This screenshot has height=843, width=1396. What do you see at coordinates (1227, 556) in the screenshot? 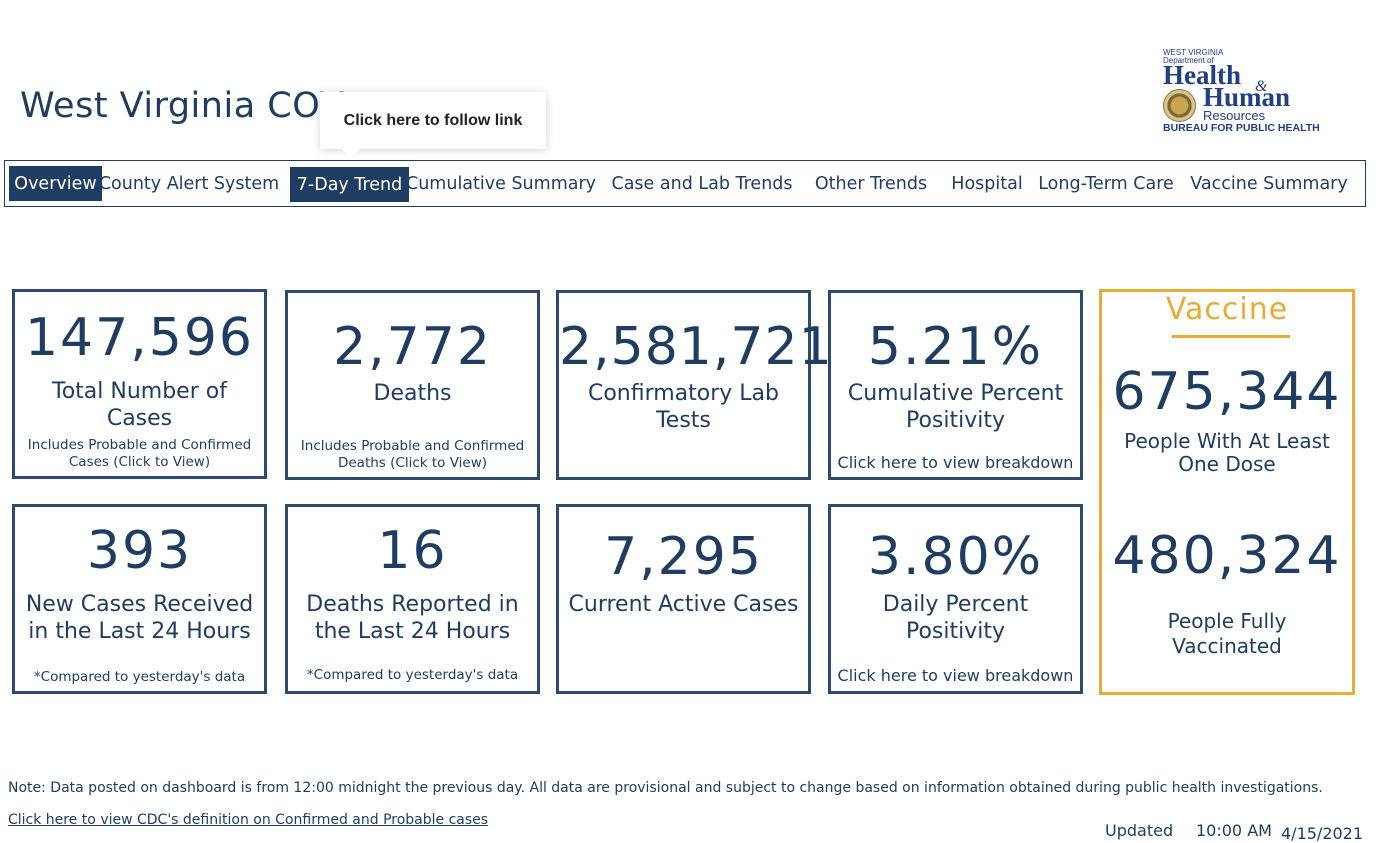
I see `fully-vaccinated-value: 480,324` at bounding box center [1227, 556].